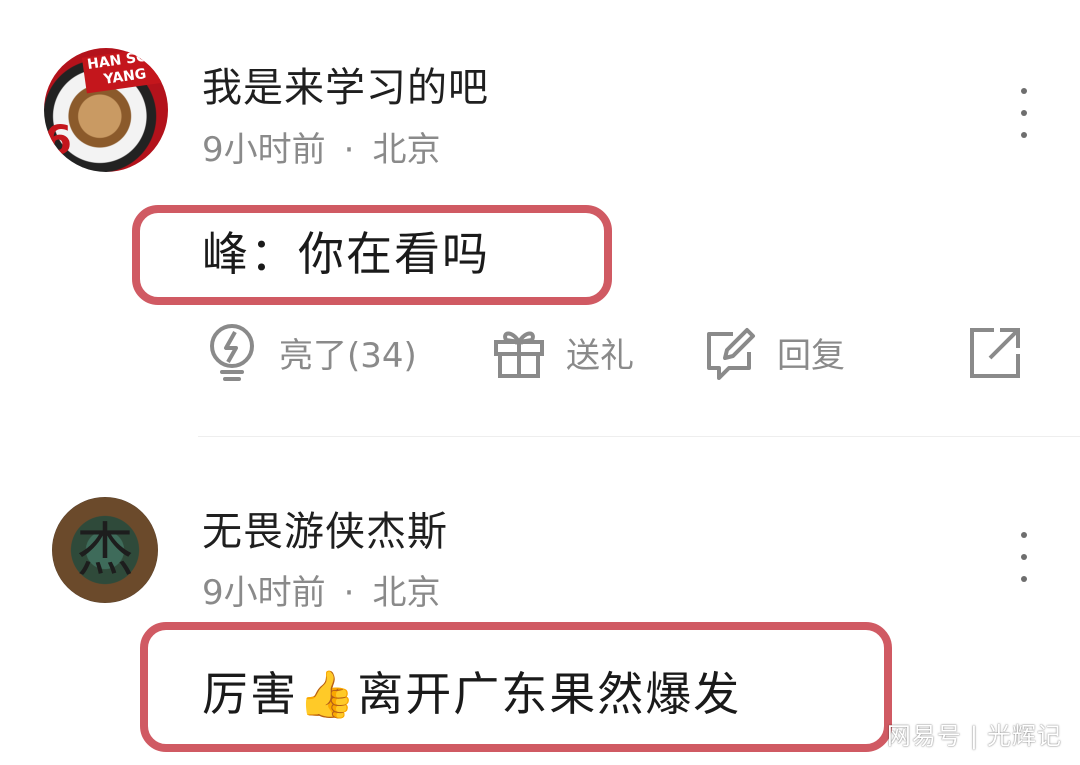 Image resolution: width=1080 pixels, height=765 pixels. I want to click on watermark: 网易号 | 光辉记, so click(974, 733).